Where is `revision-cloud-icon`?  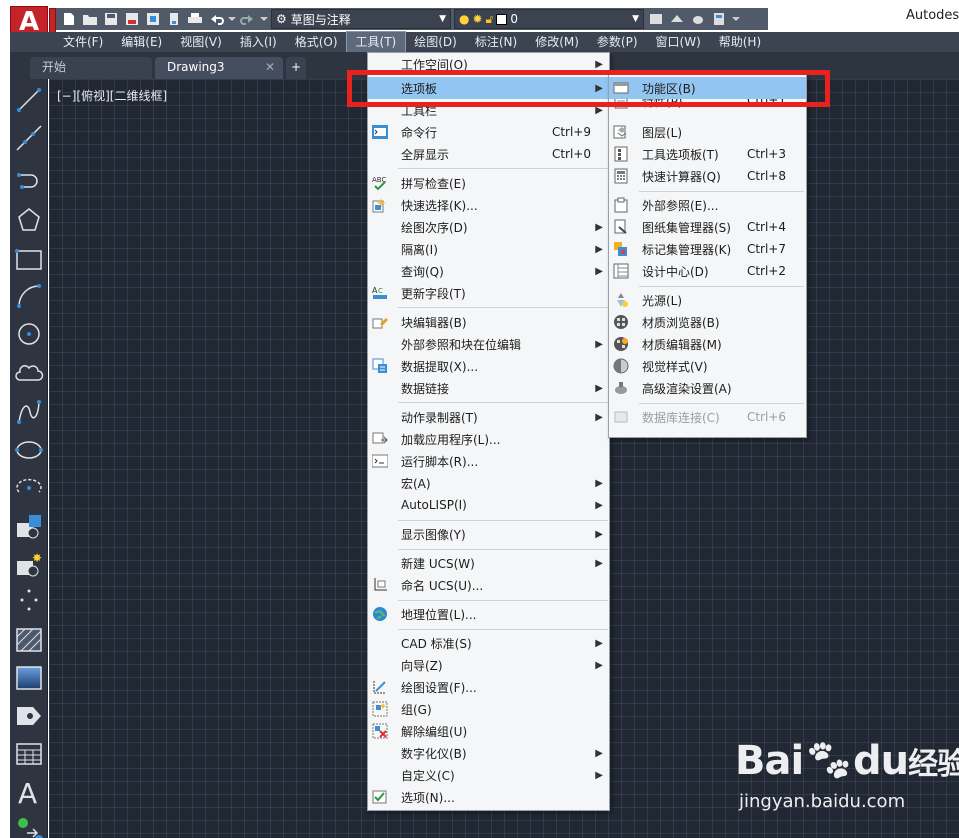 revision-cloud-icon is located at coordinates (29, 374).